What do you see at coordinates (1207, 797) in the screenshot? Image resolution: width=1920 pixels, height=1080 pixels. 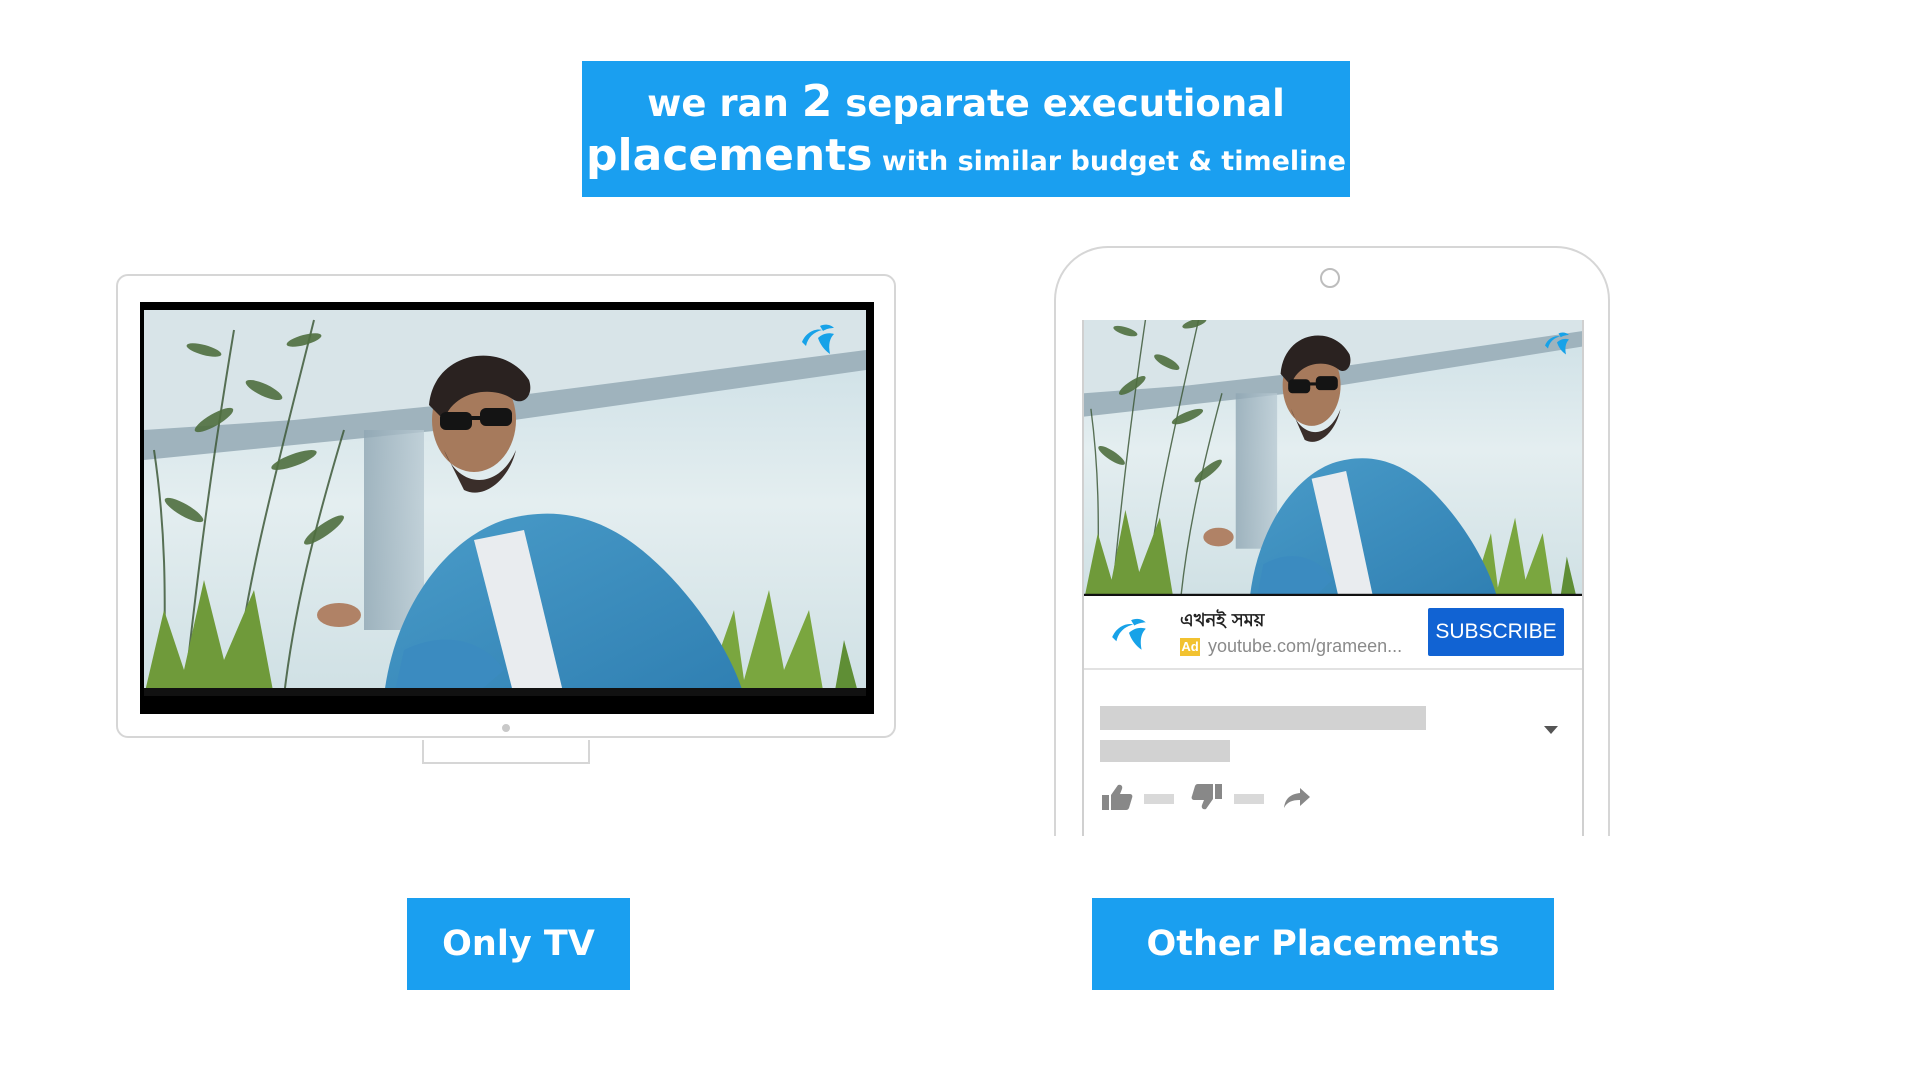 I see `thumbs-down-icon` at bounding box center [1207, 797].